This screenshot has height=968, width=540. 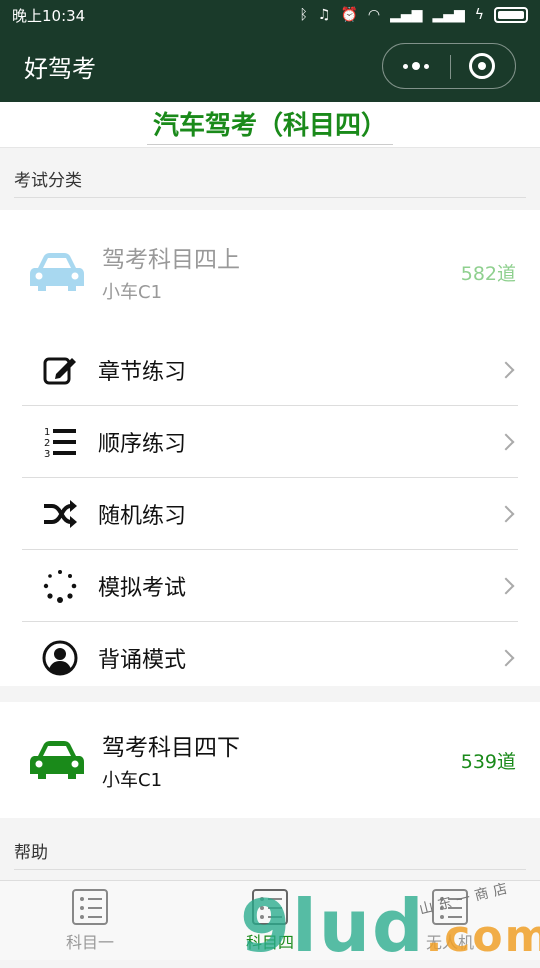 What do you see at coordinates (171, 748) in the screenshot?
I see `subject-lower-name: 驾考科目四下` at bounding box center [171, 748].